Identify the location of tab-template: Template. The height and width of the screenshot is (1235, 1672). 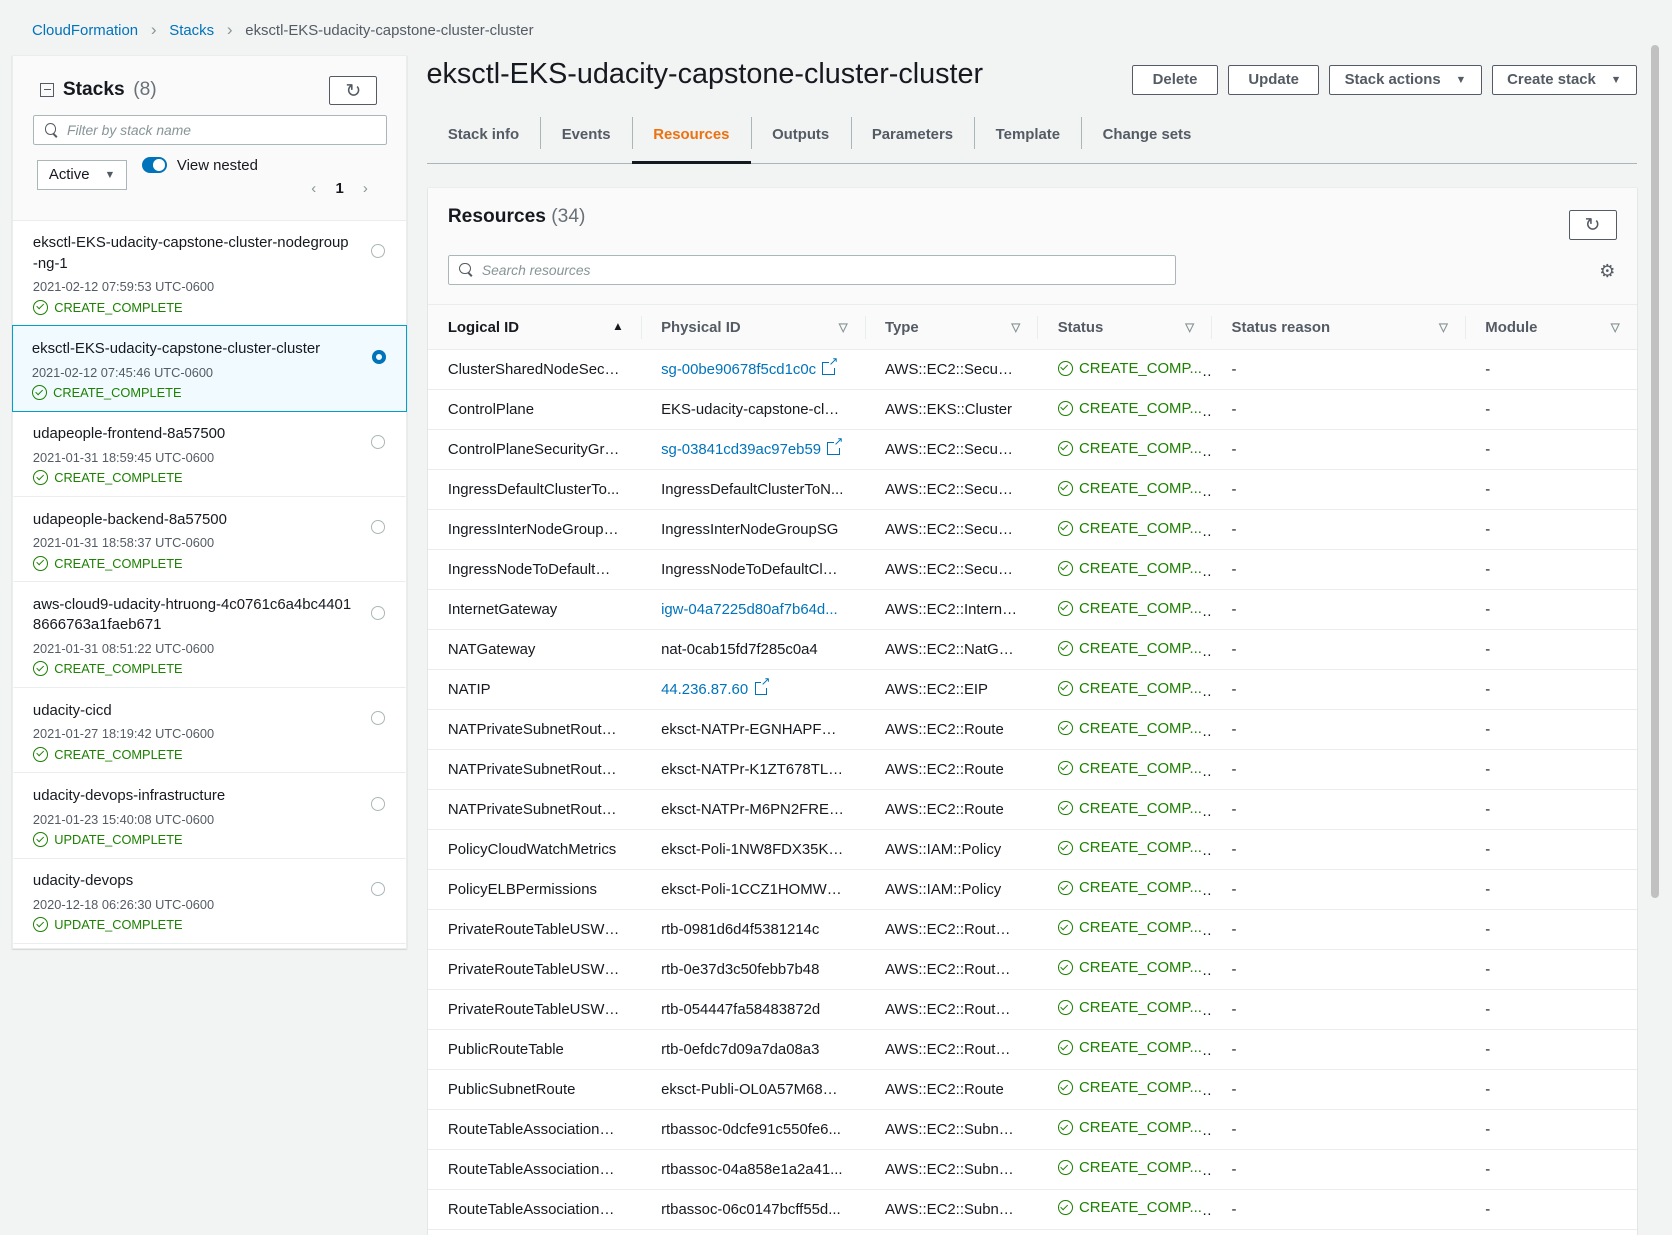
(1027, 140).